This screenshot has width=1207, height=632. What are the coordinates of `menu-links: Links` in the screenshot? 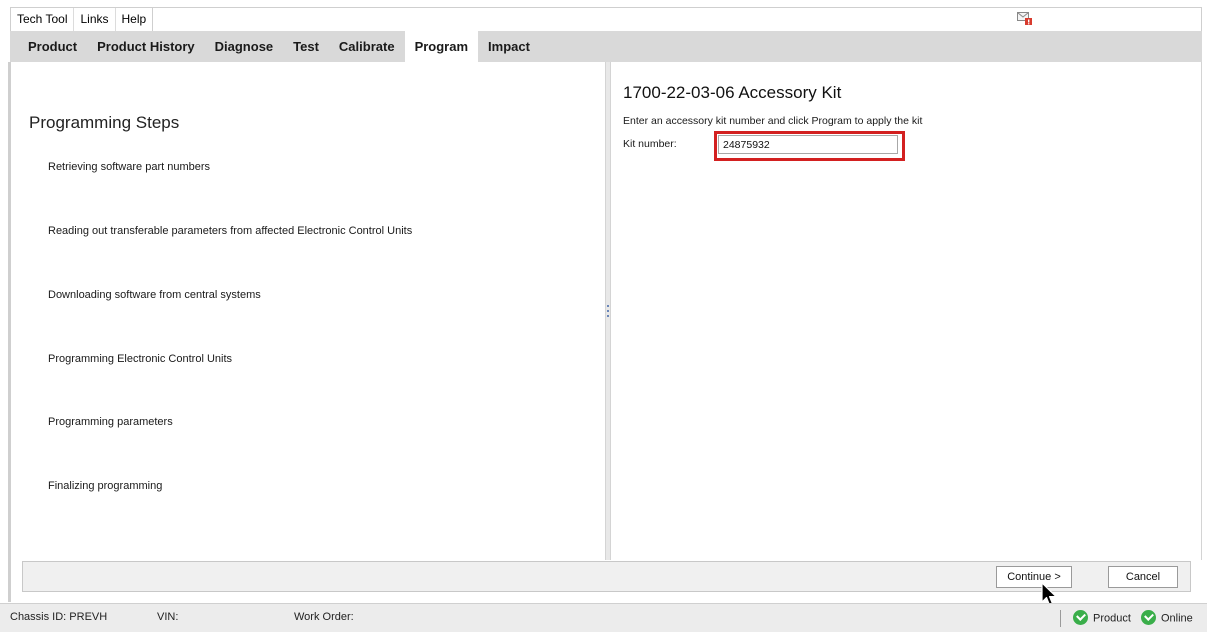 It's located at (95, 20).